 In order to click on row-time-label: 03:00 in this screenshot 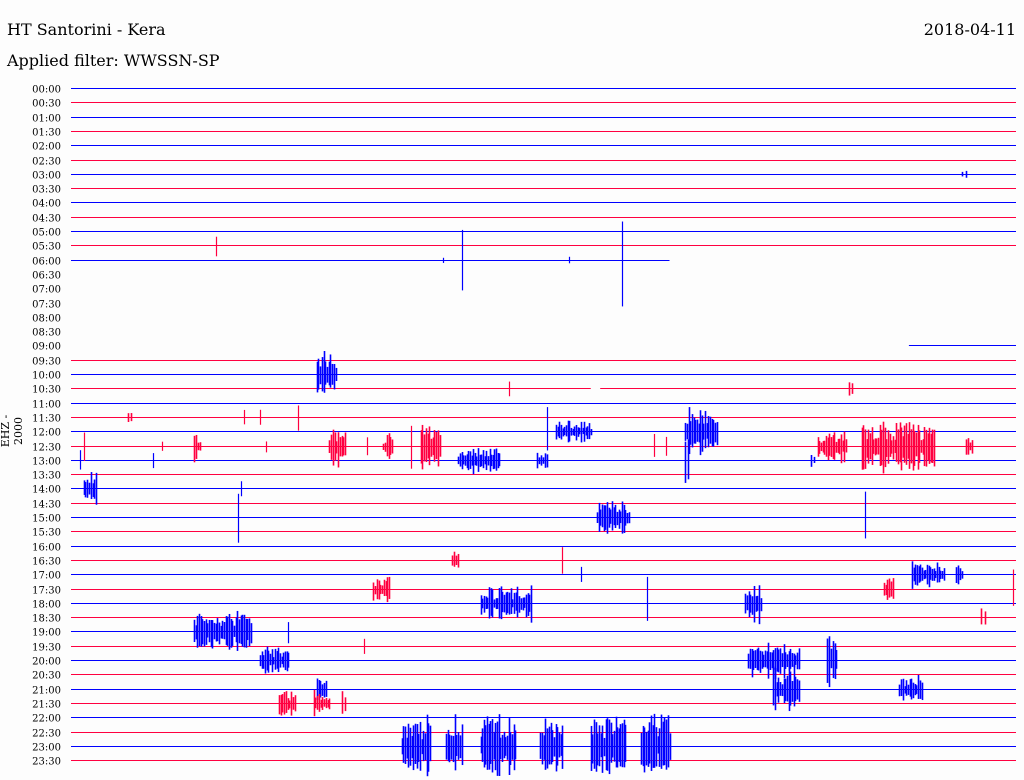, I will do `click(46, 176)`.